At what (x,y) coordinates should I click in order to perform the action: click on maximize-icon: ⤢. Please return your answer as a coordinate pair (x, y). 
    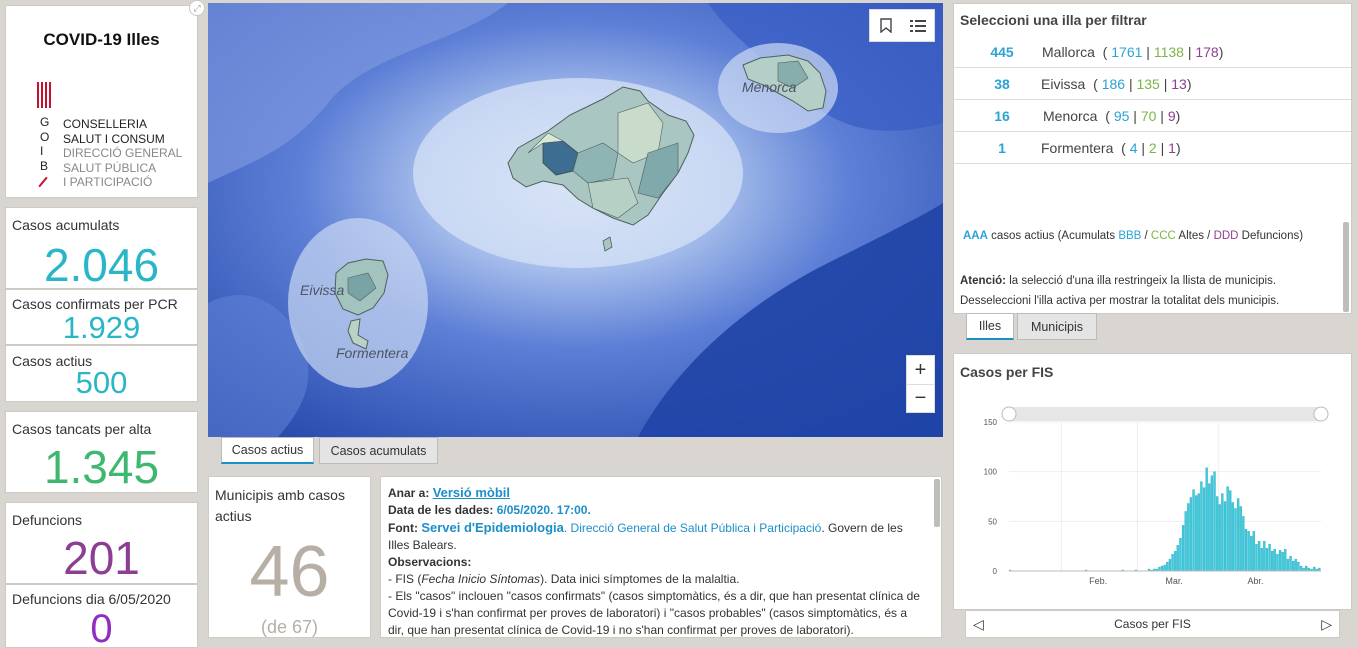
    Looking at the image, I should click on (197, 8).